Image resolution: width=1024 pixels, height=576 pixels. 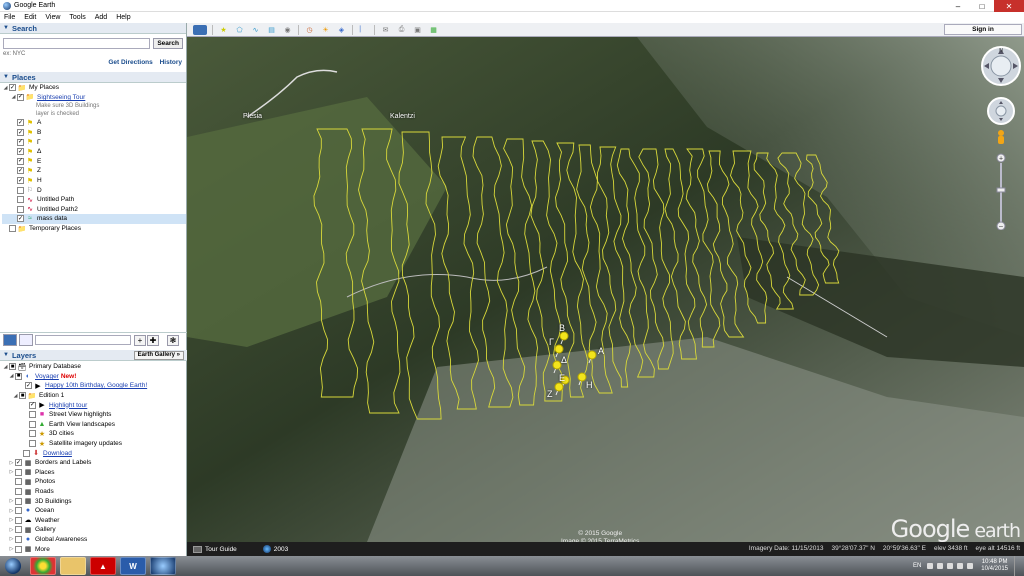 What do you see at coordinates (1017, 566) in the screenshot?
I see `show-desktop-button` at bounding box center [1017, 566].